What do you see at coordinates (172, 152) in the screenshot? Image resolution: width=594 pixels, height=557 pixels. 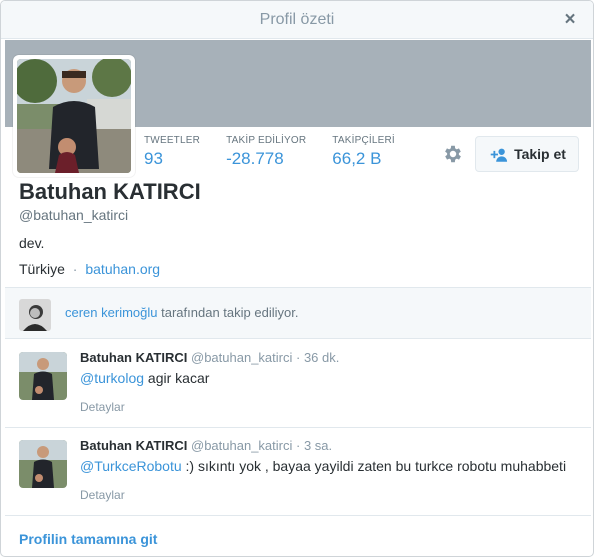 I see `stat-tweets: TWEETLER 93` at bounding box center [172, 152].